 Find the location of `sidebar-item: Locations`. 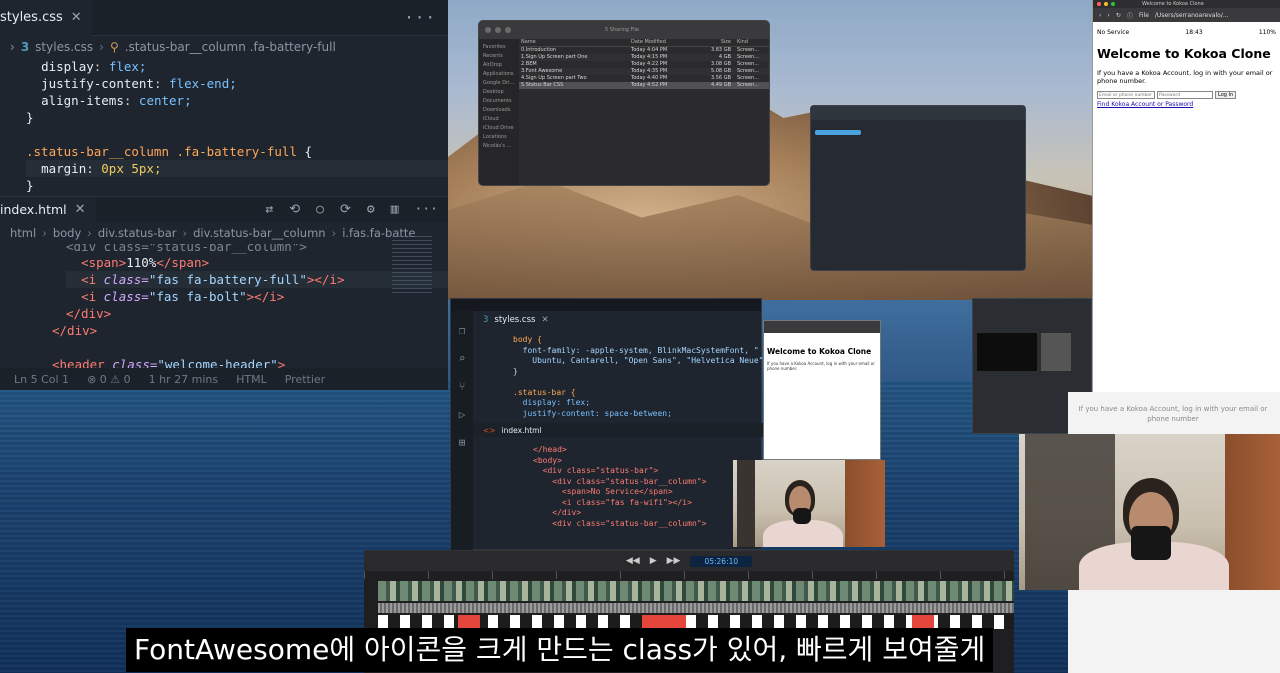

sidebar-item: Locations is located at coordinates (495, 137).